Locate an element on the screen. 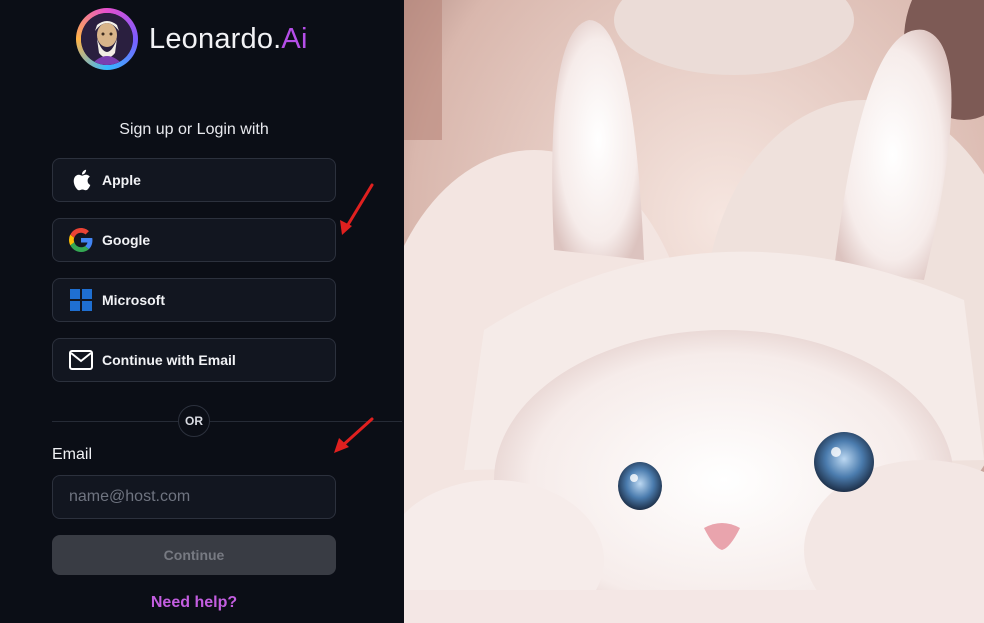 The image size is (984, 623). google-login-label: Google is located at coordinates (126, 240).